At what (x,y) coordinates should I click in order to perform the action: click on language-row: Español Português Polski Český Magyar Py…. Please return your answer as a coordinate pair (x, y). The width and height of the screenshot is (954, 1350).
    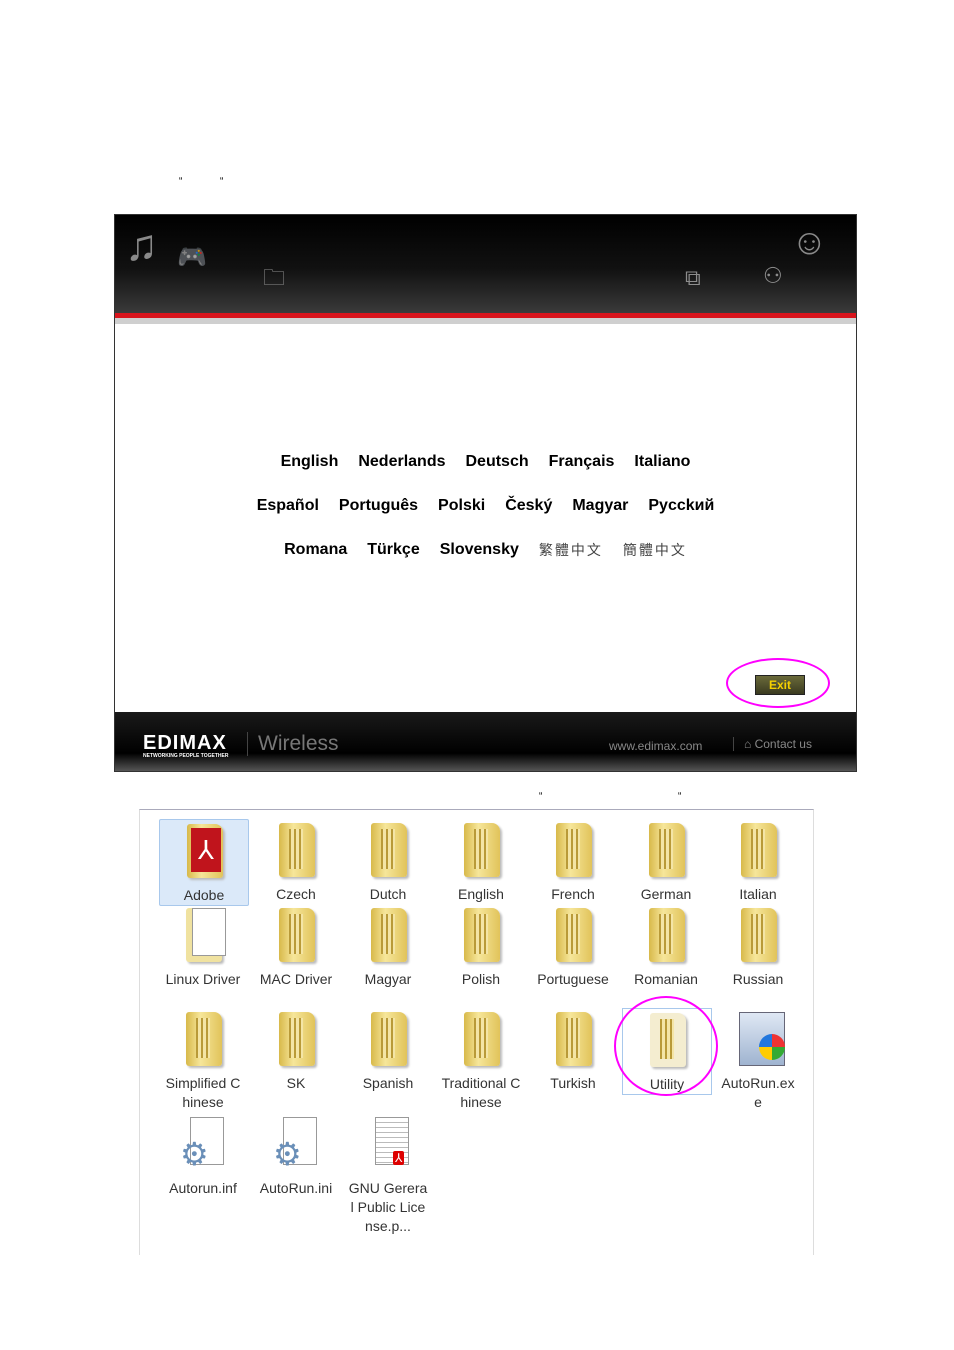
    Looking at the image, I should click on (485, 506).